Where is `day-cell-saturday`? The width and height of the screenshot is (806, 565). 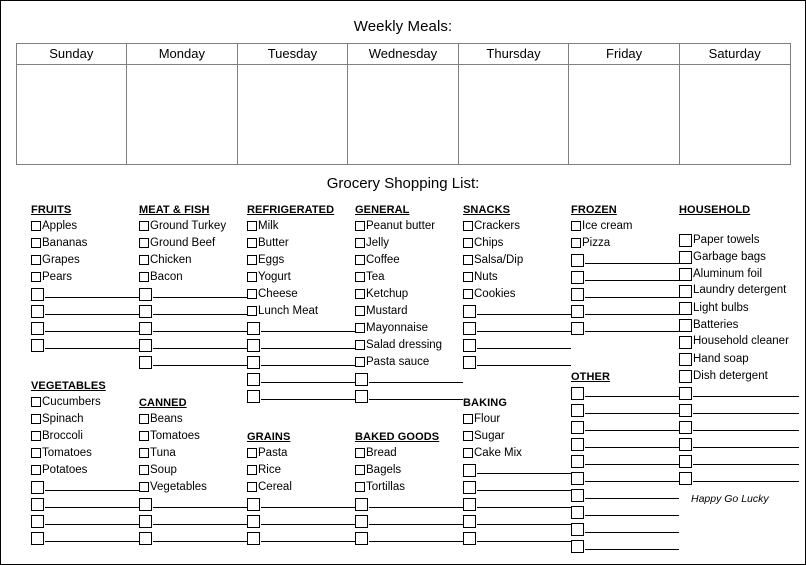
day-cell-saturday is located at coordinates (734, 114).